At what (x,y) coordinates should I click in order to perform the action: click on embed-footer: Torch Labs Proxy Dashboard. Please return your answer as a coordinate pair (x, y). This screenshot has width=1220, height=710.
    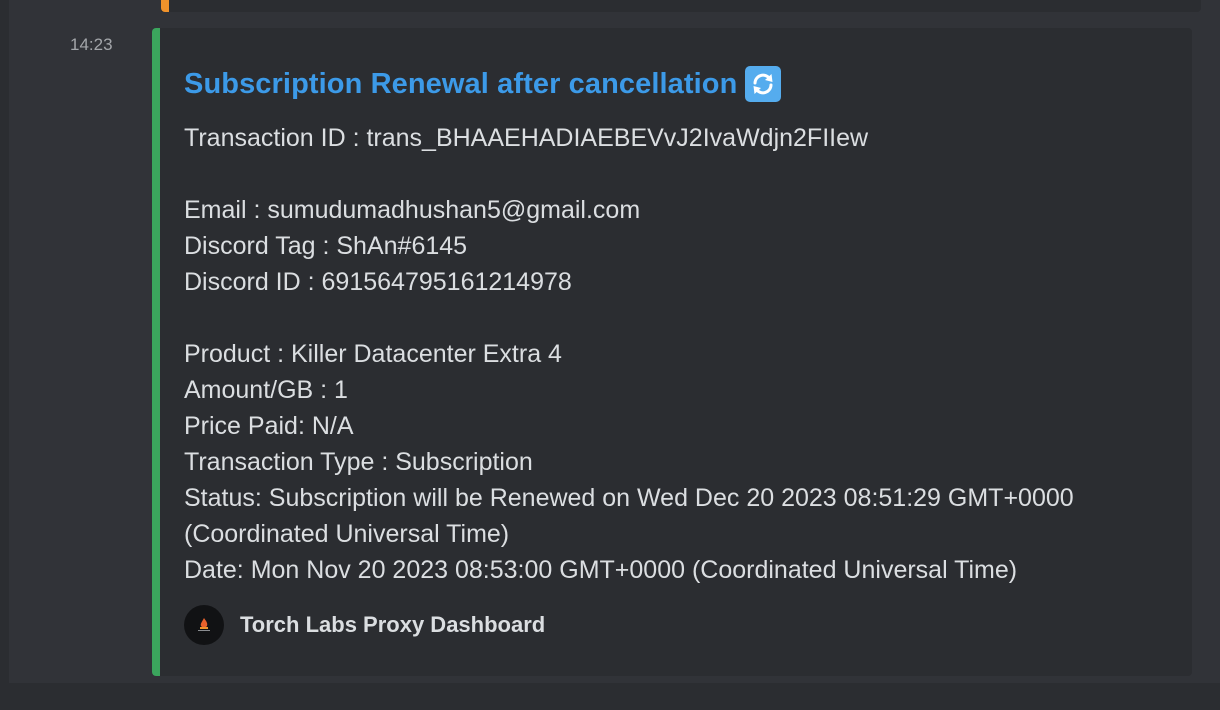
    Looking at the image, I should click on (364, 625).